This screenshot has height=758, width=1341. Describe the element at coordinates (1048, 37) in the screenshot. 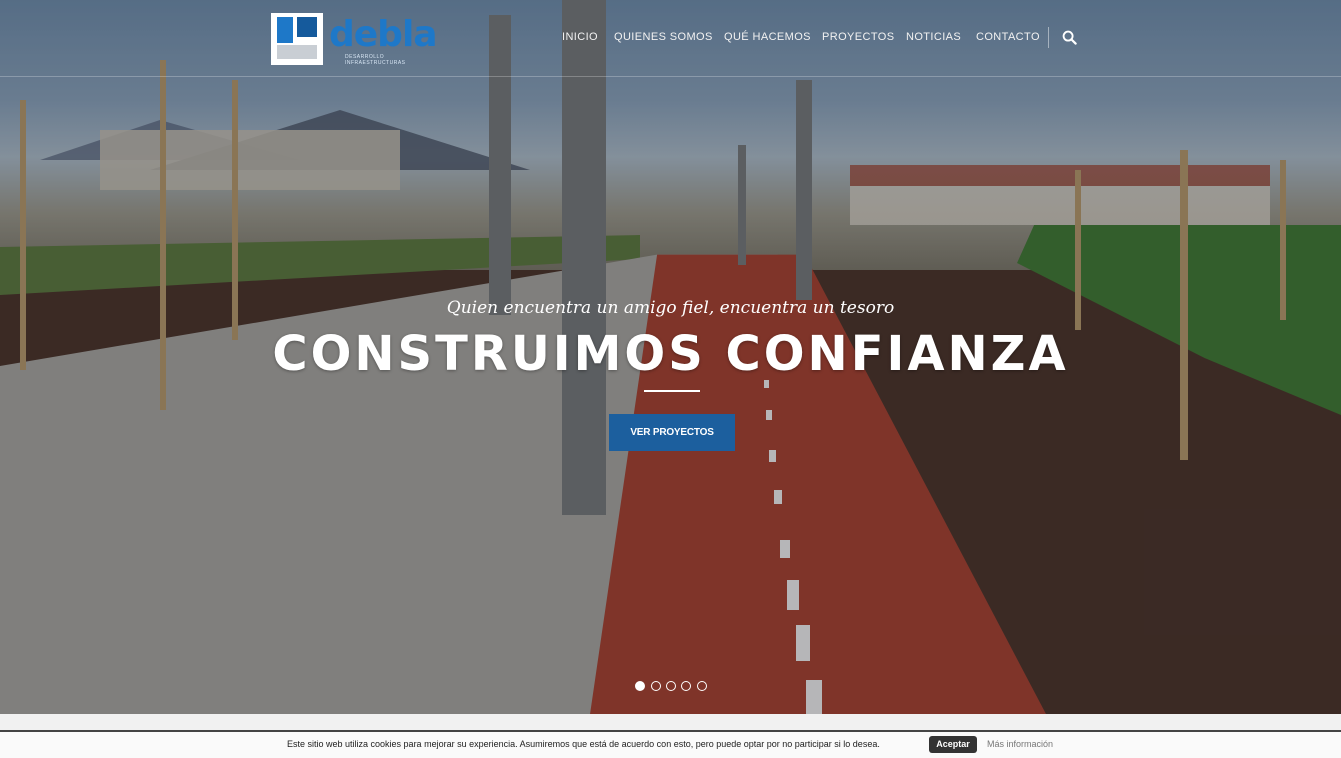

I see `nav-divider` at that location.